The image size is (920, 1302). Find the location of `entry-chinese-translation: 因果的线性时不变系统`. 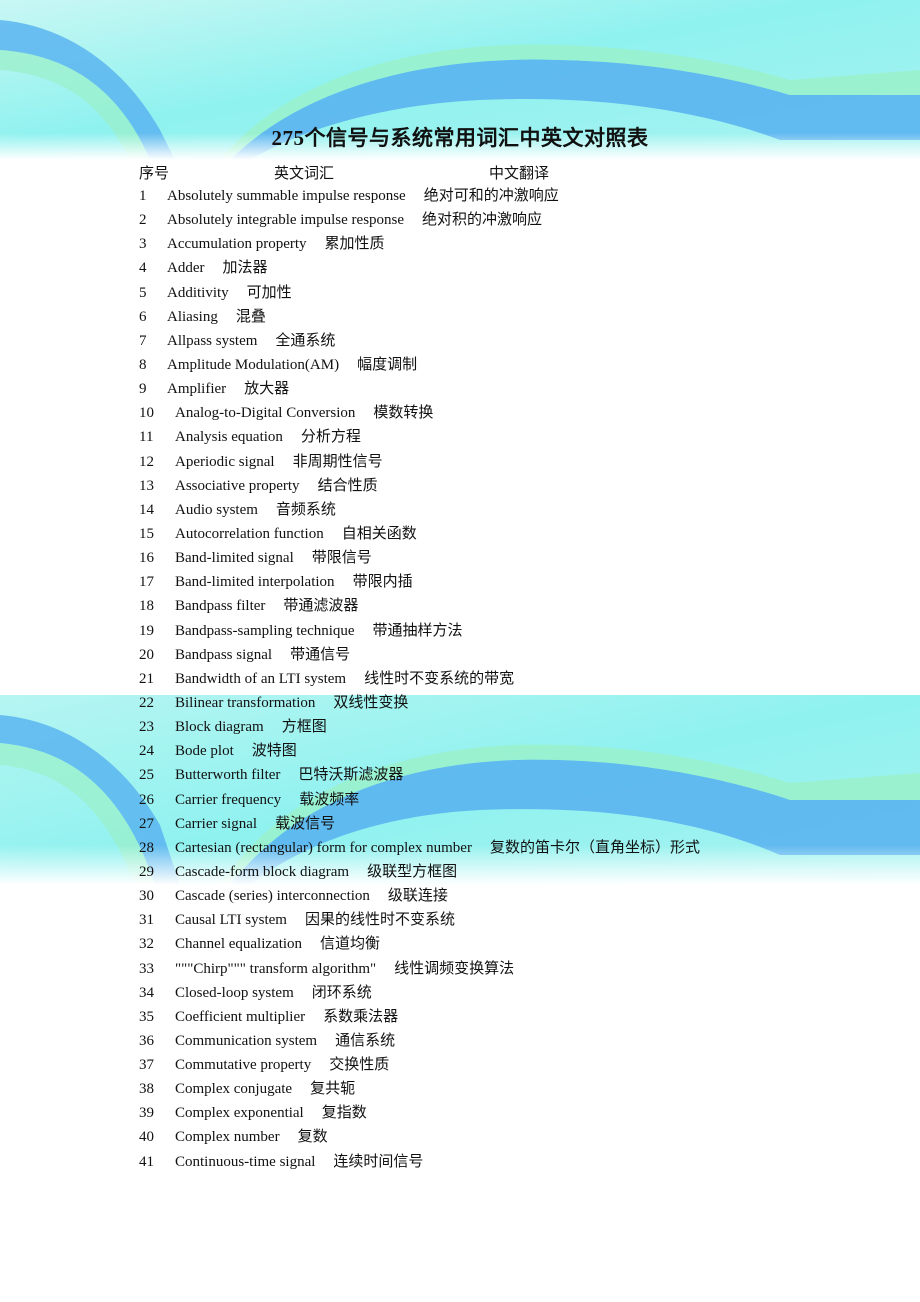

entry-chinese-translation: 因果的线性时不变系统 is located at coordinates (379, 920).